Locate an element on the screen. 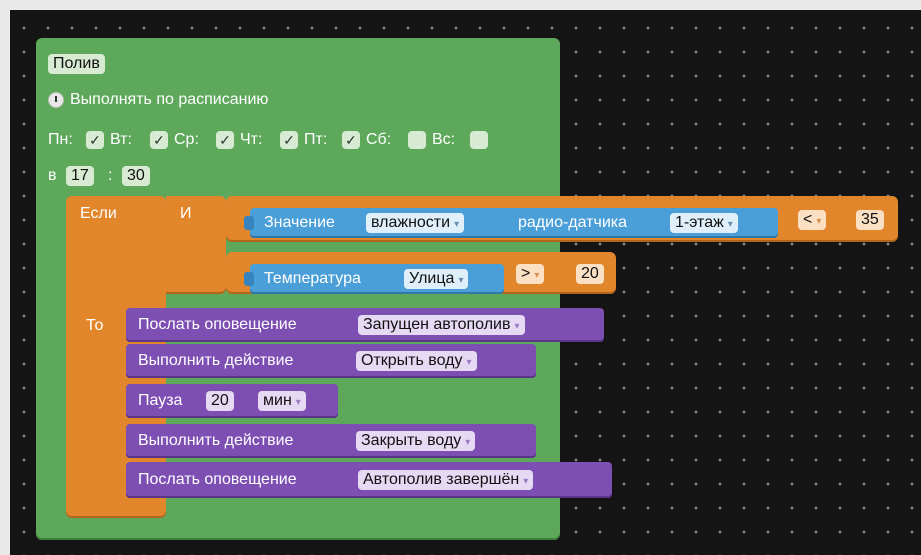  day-sat-checkbox is located at coordinates (417, 140).